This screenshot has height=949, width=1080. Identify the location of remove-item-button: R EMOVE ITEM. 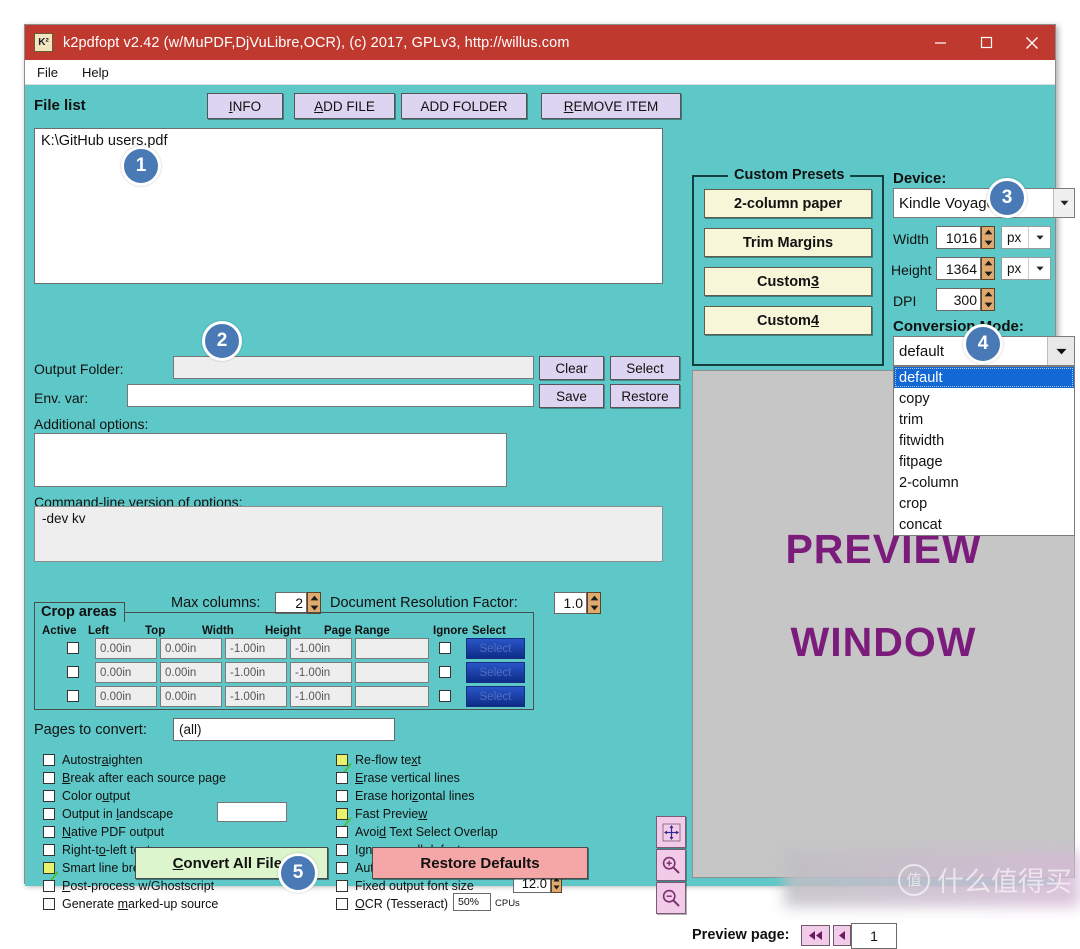
(611, 106).